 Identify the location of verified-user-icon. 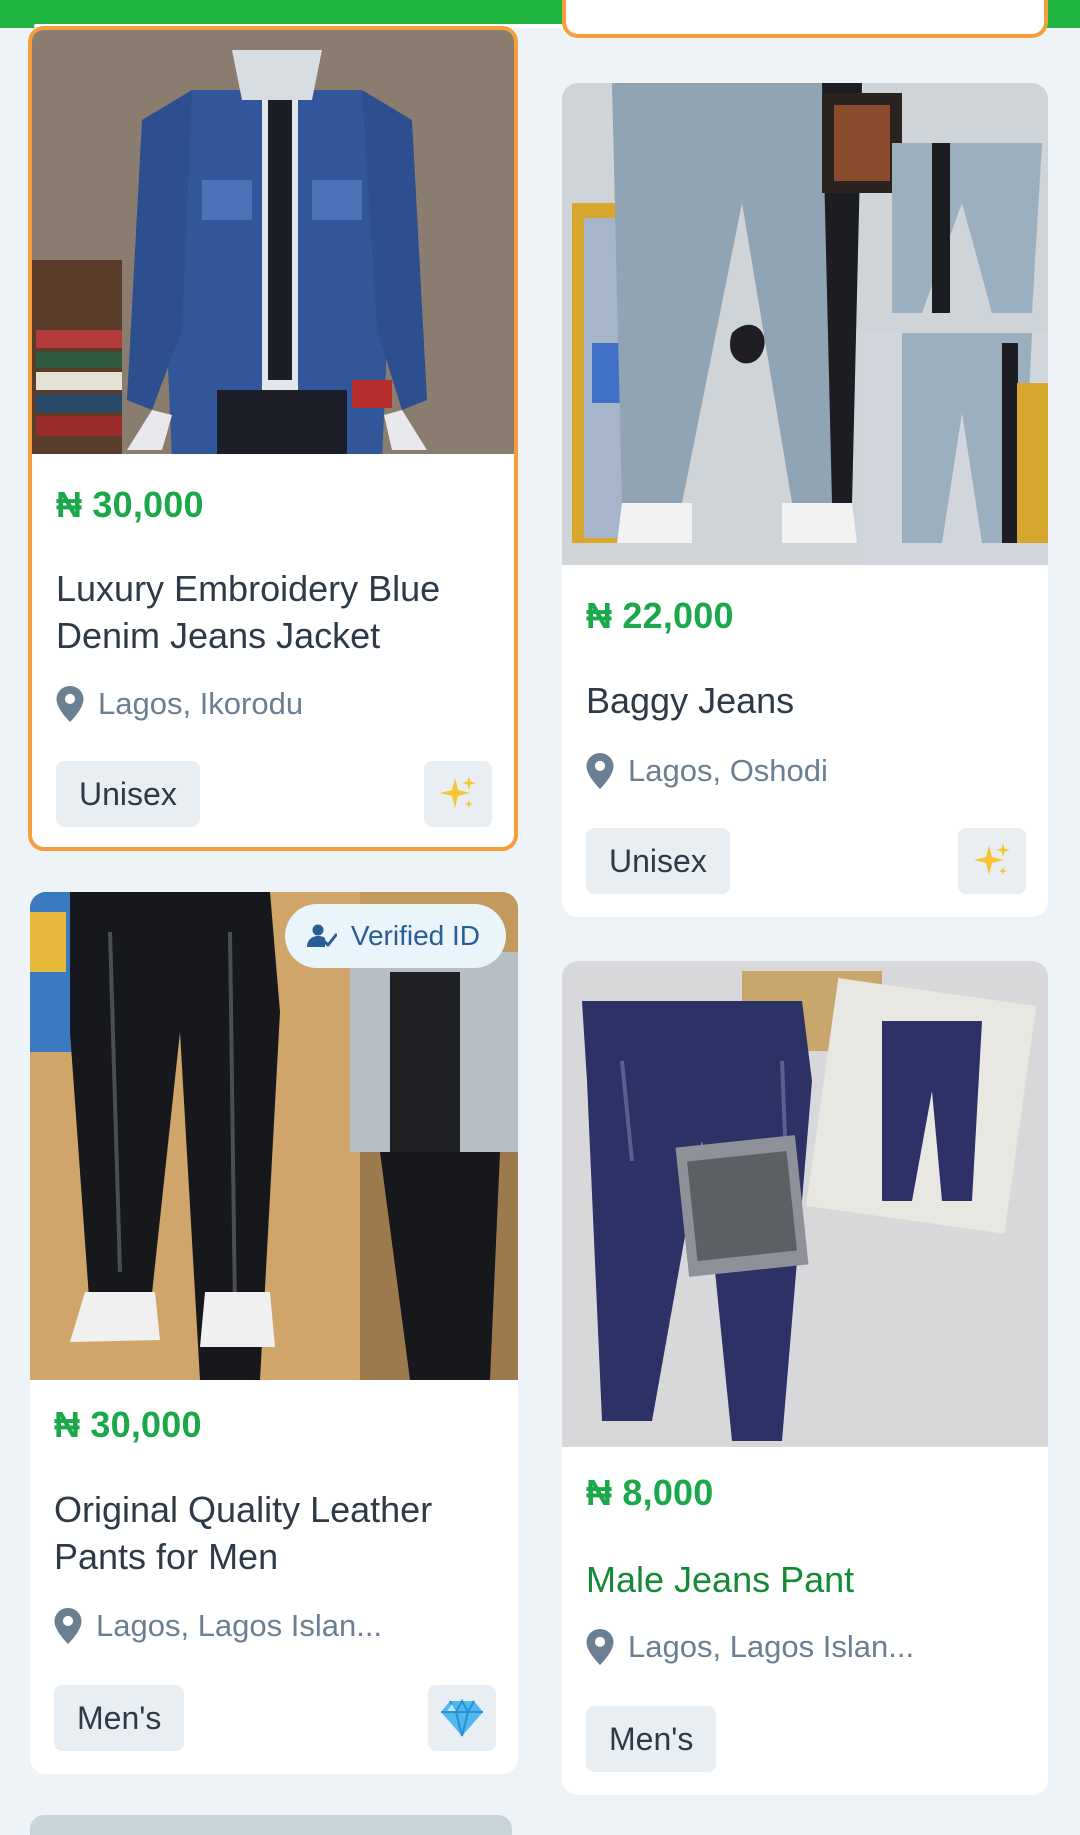
(321, 935).